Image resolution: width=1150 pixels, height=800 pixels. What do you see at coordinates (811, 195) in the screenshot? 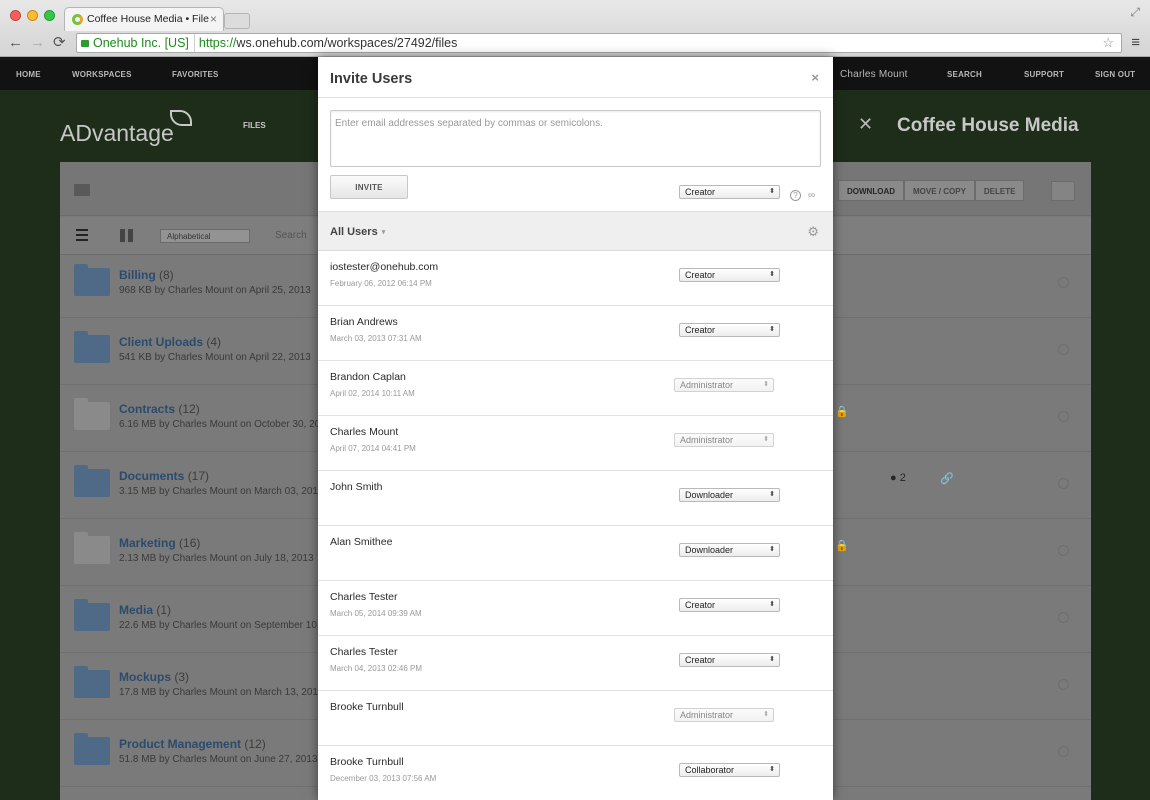
I see `glasses-icon: ∞` at bounding box center [811, 195].